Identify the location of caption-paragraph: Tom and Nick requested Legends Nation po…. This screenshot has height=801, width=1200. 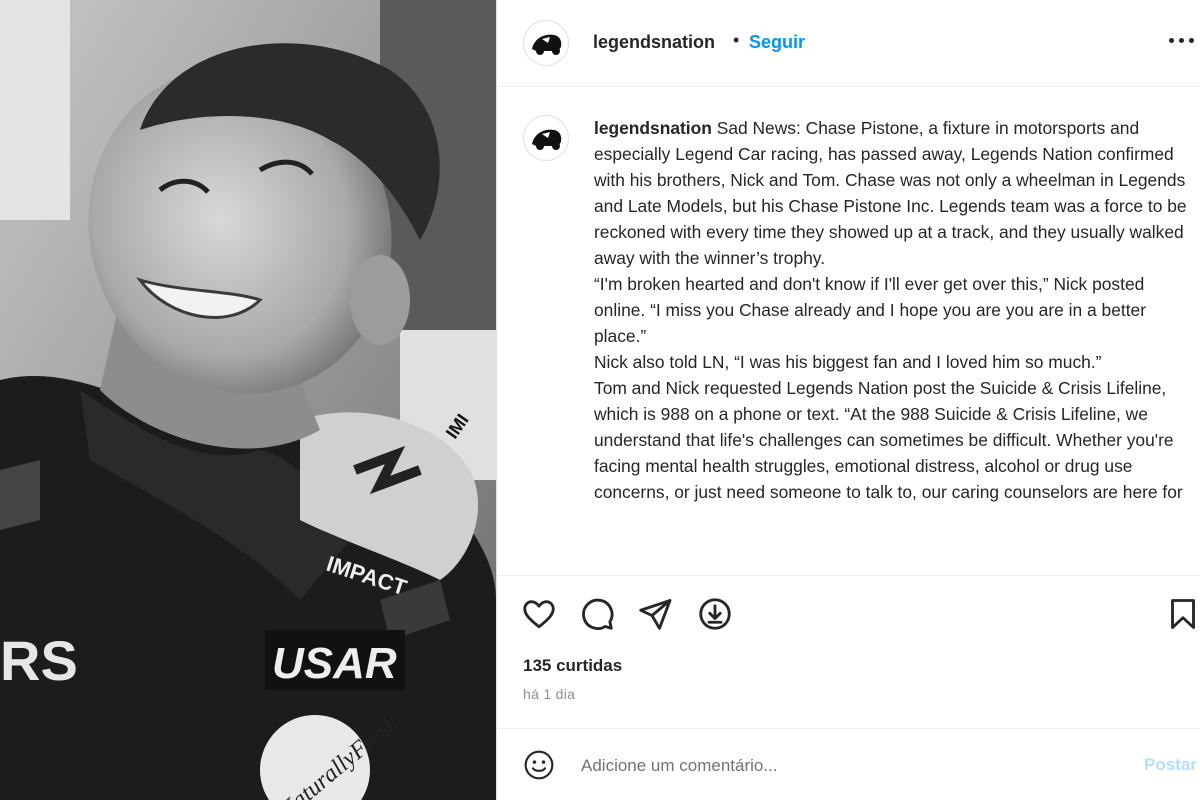
(888, 440).